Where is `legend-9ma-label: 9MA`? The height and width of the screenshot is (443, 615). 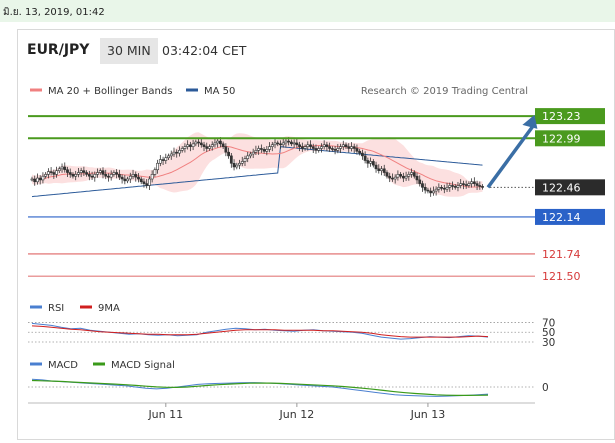
legend-9ma-label: 9MA is located at coordinates (109, 308).